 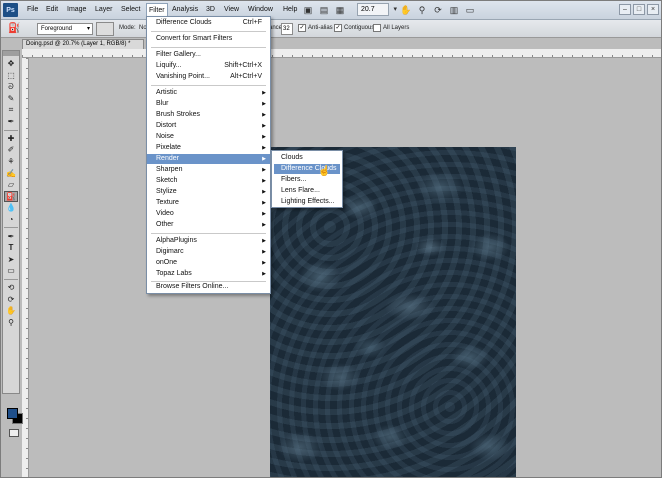 What do you see at coordinates (653, 9) in the screenshot?
I see `close-icon: ×` at bounding box center [653, 9].